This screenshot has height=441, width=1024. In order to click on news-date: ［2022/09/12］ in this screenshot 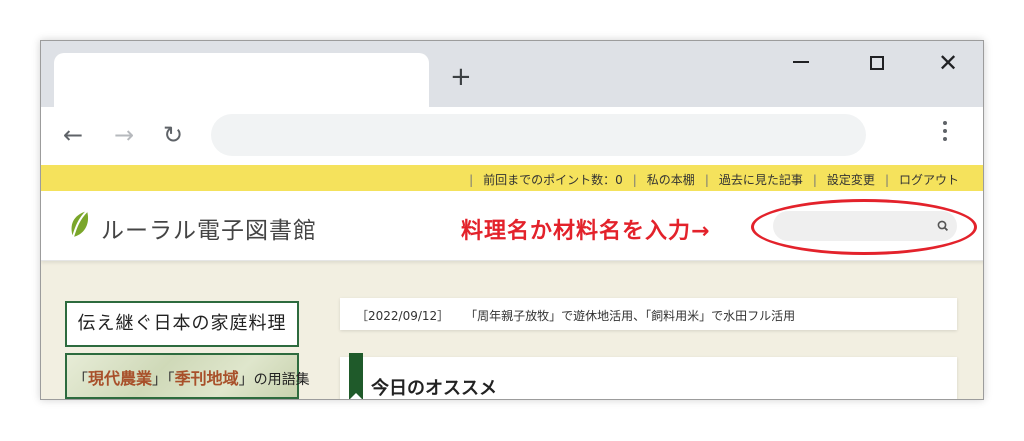, I will do `click(403, 316)`.